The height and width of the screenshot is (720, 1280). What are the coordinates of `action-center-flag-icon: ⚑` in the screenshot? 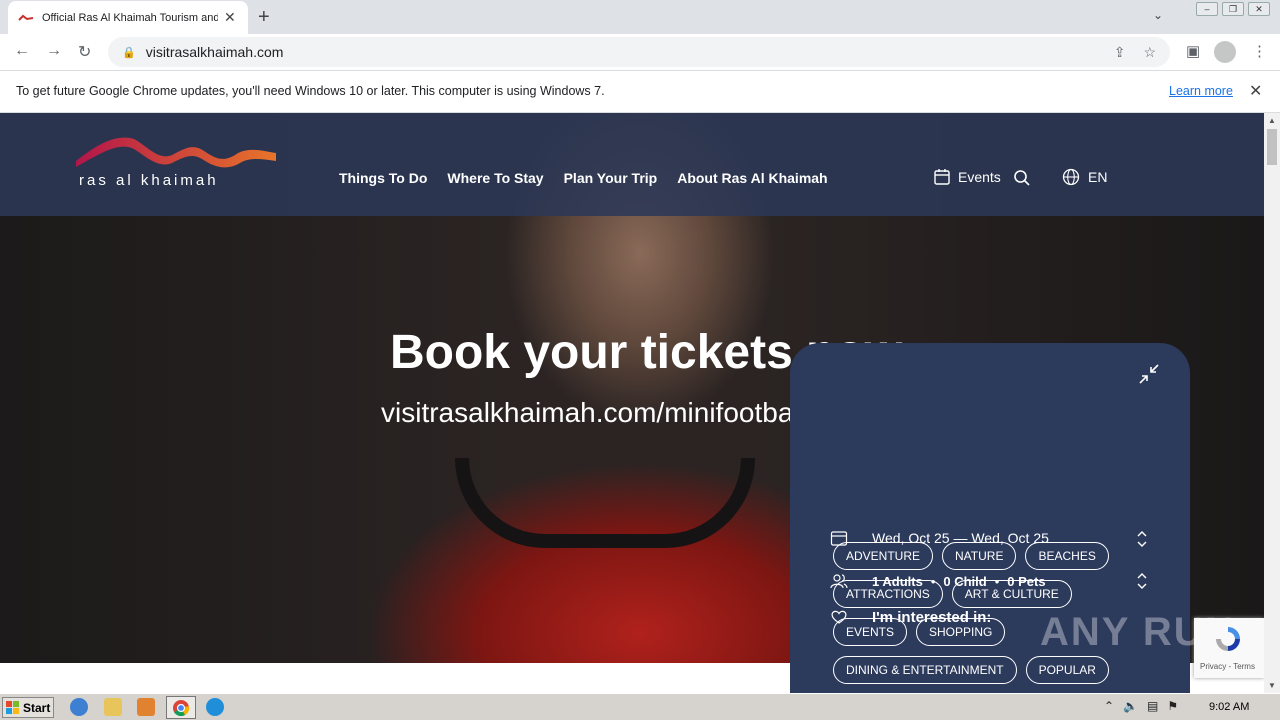 It's located at (1172, 706).